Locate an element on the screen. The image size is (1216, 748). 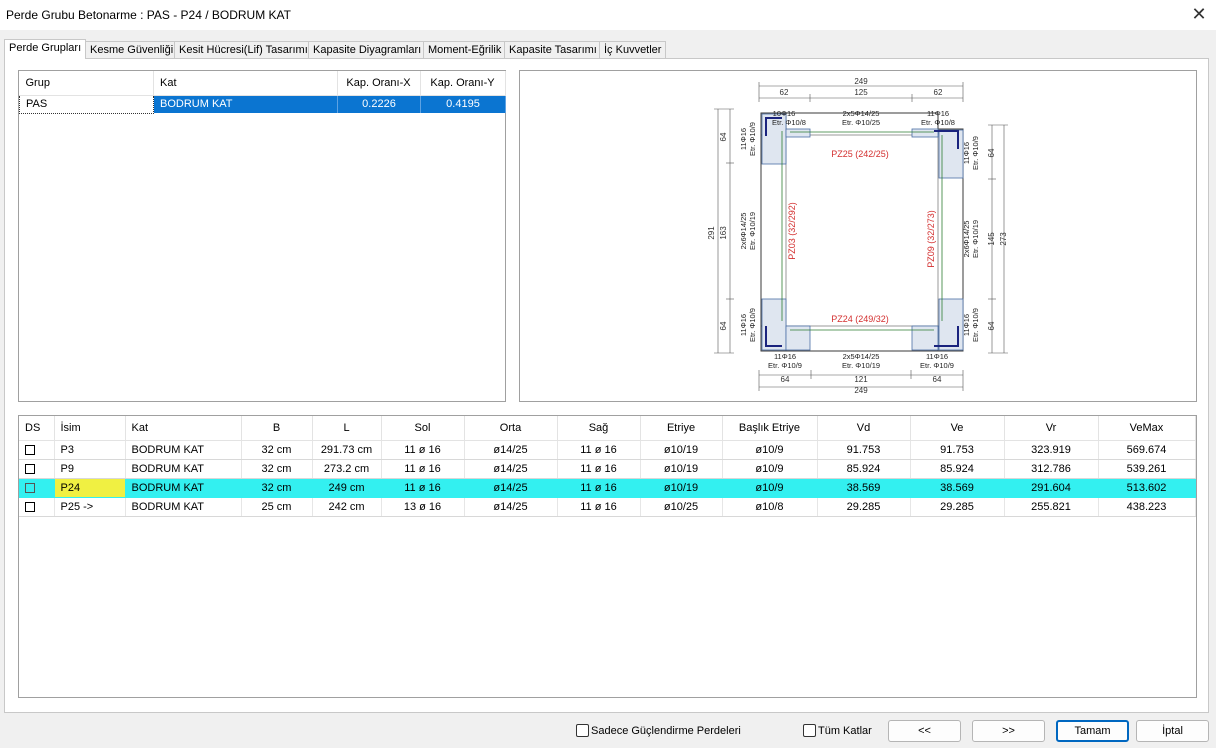
header-sol: Sol is located at coordinates (423, 428).